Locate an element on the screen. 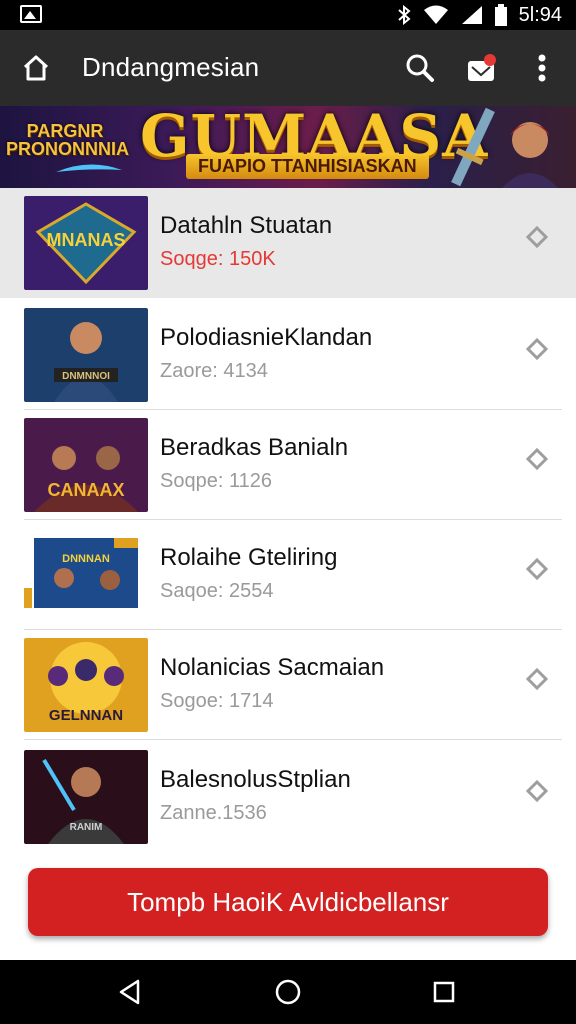 The image size is (576, 1024). system-nav-bar is located at coordinates (288, 992).